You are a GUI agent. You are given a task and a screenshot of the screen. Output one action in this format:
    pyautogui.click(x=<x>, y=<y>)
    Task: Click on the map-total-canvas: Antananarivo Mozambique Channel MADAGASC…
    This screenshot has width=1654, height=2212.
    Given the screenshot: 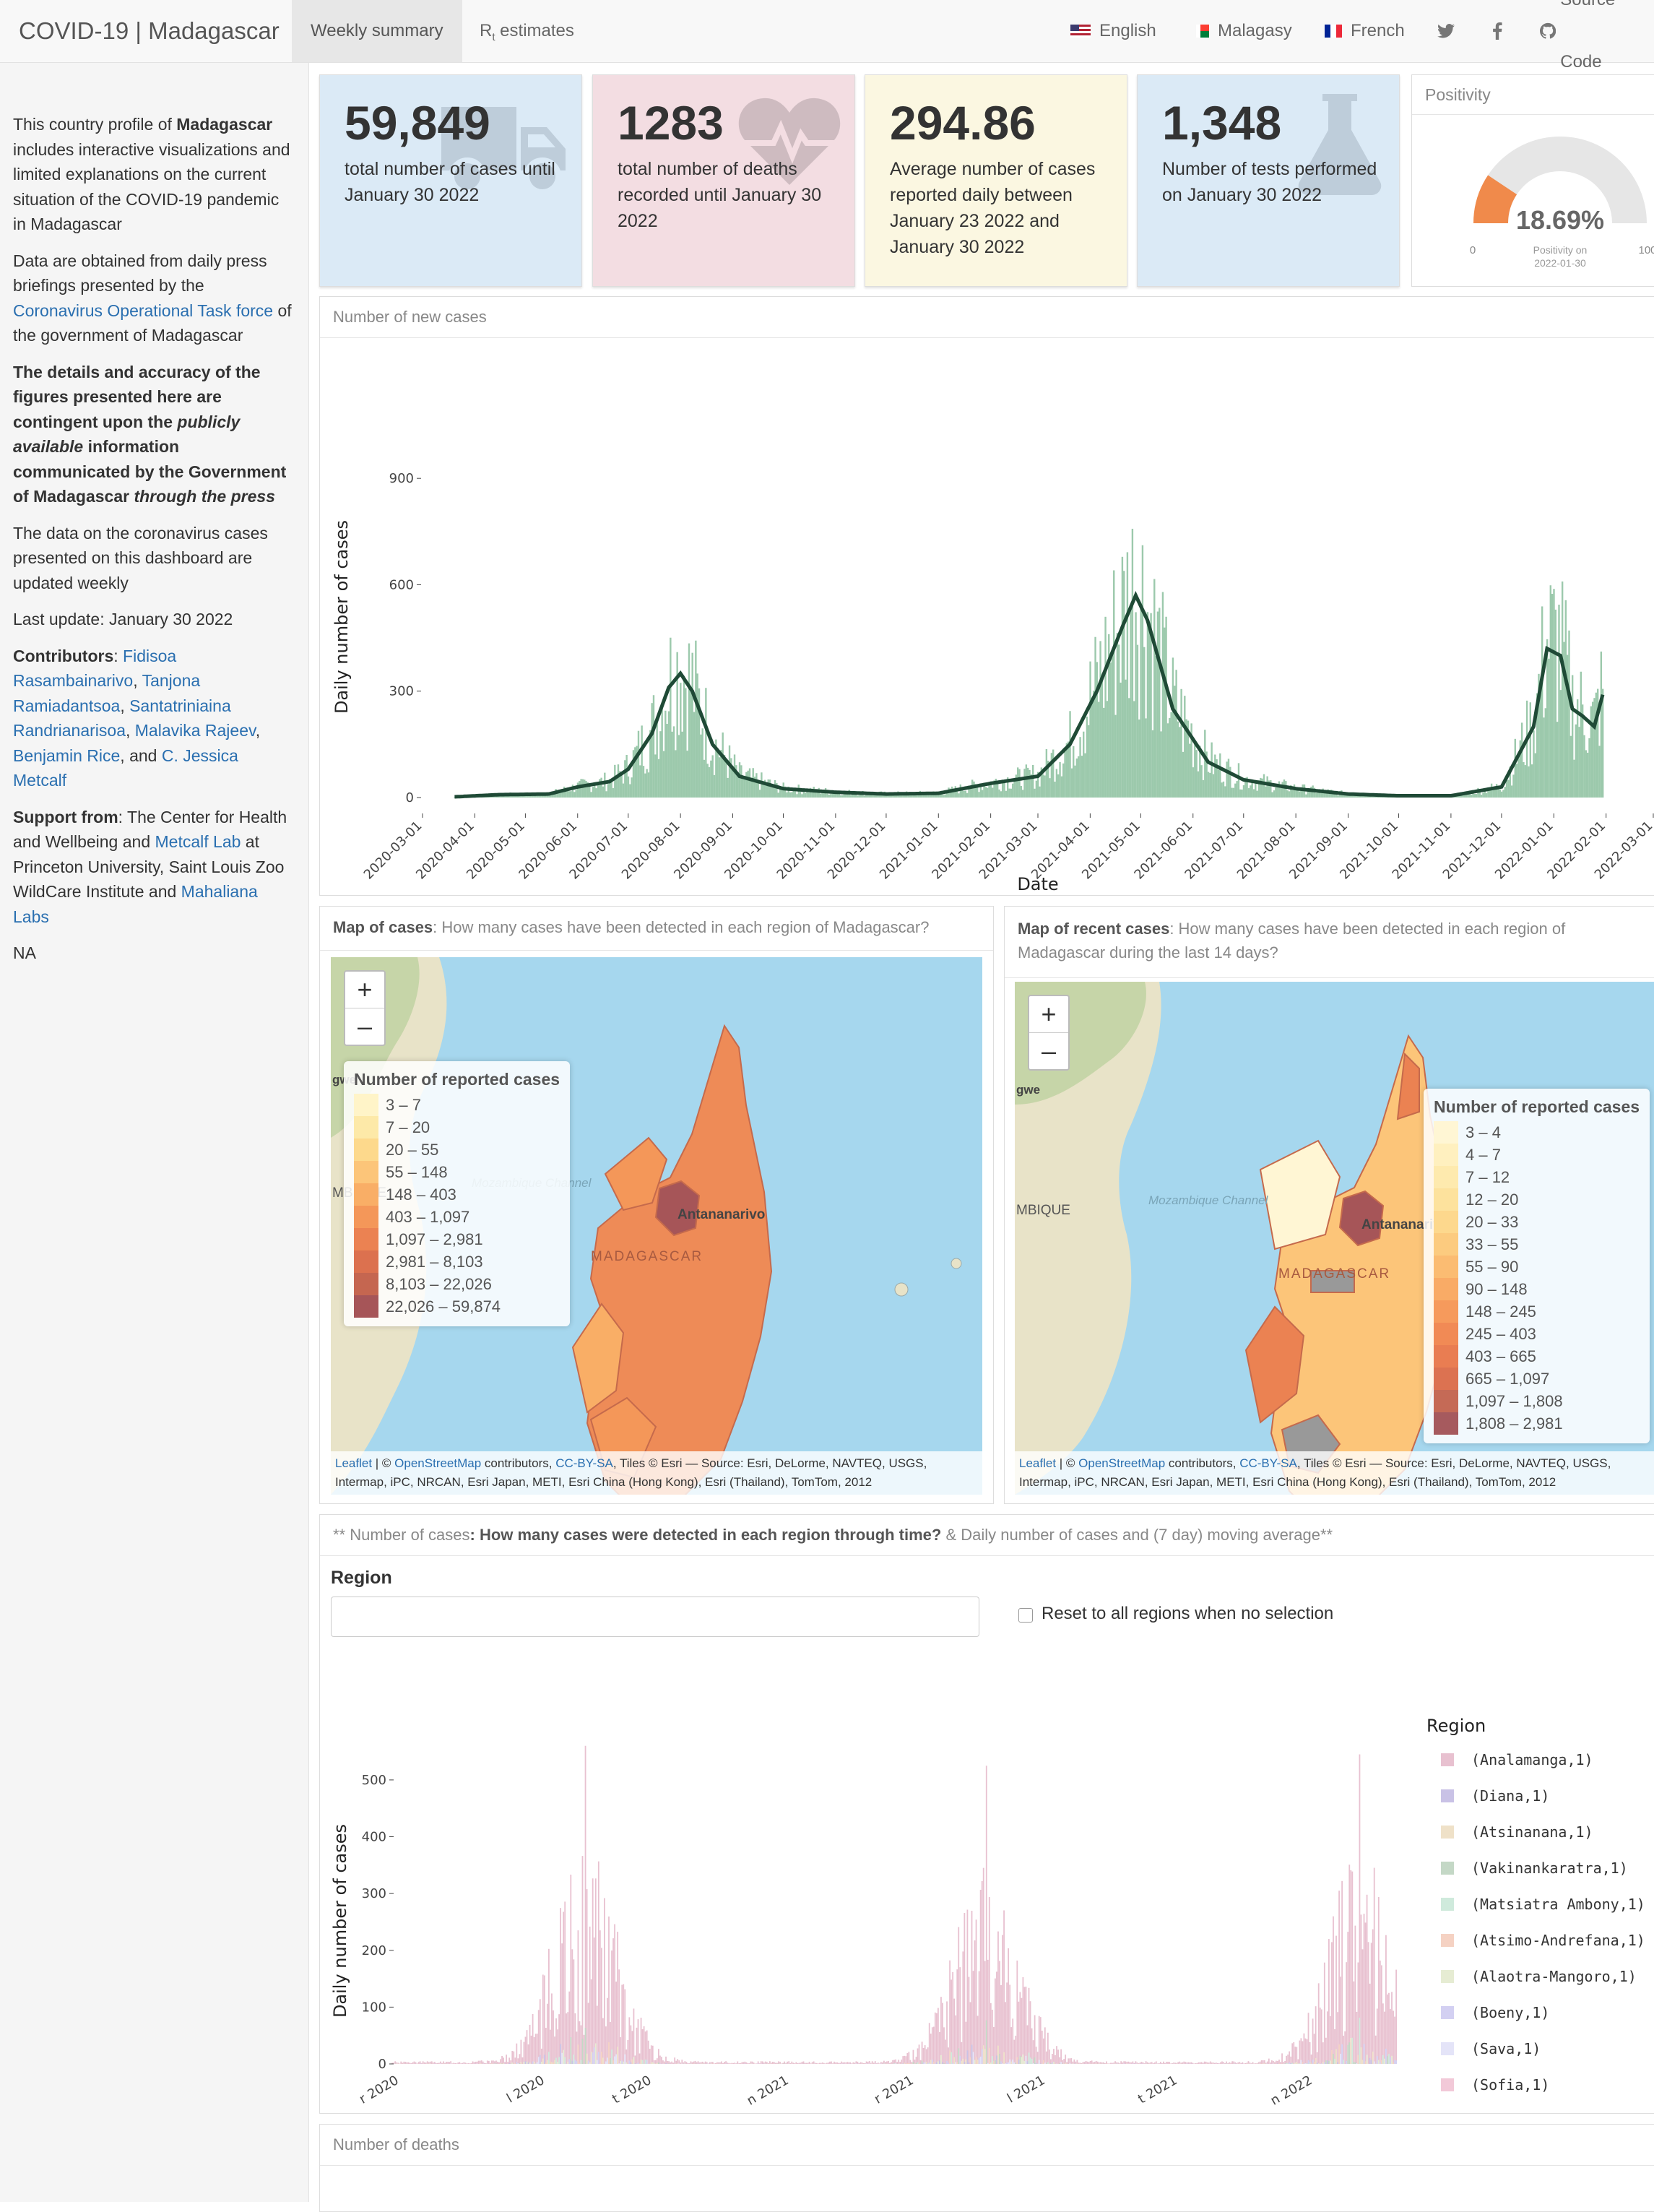 What is the action you would take?
    pyautogui.click(x=656, y=1226)
    